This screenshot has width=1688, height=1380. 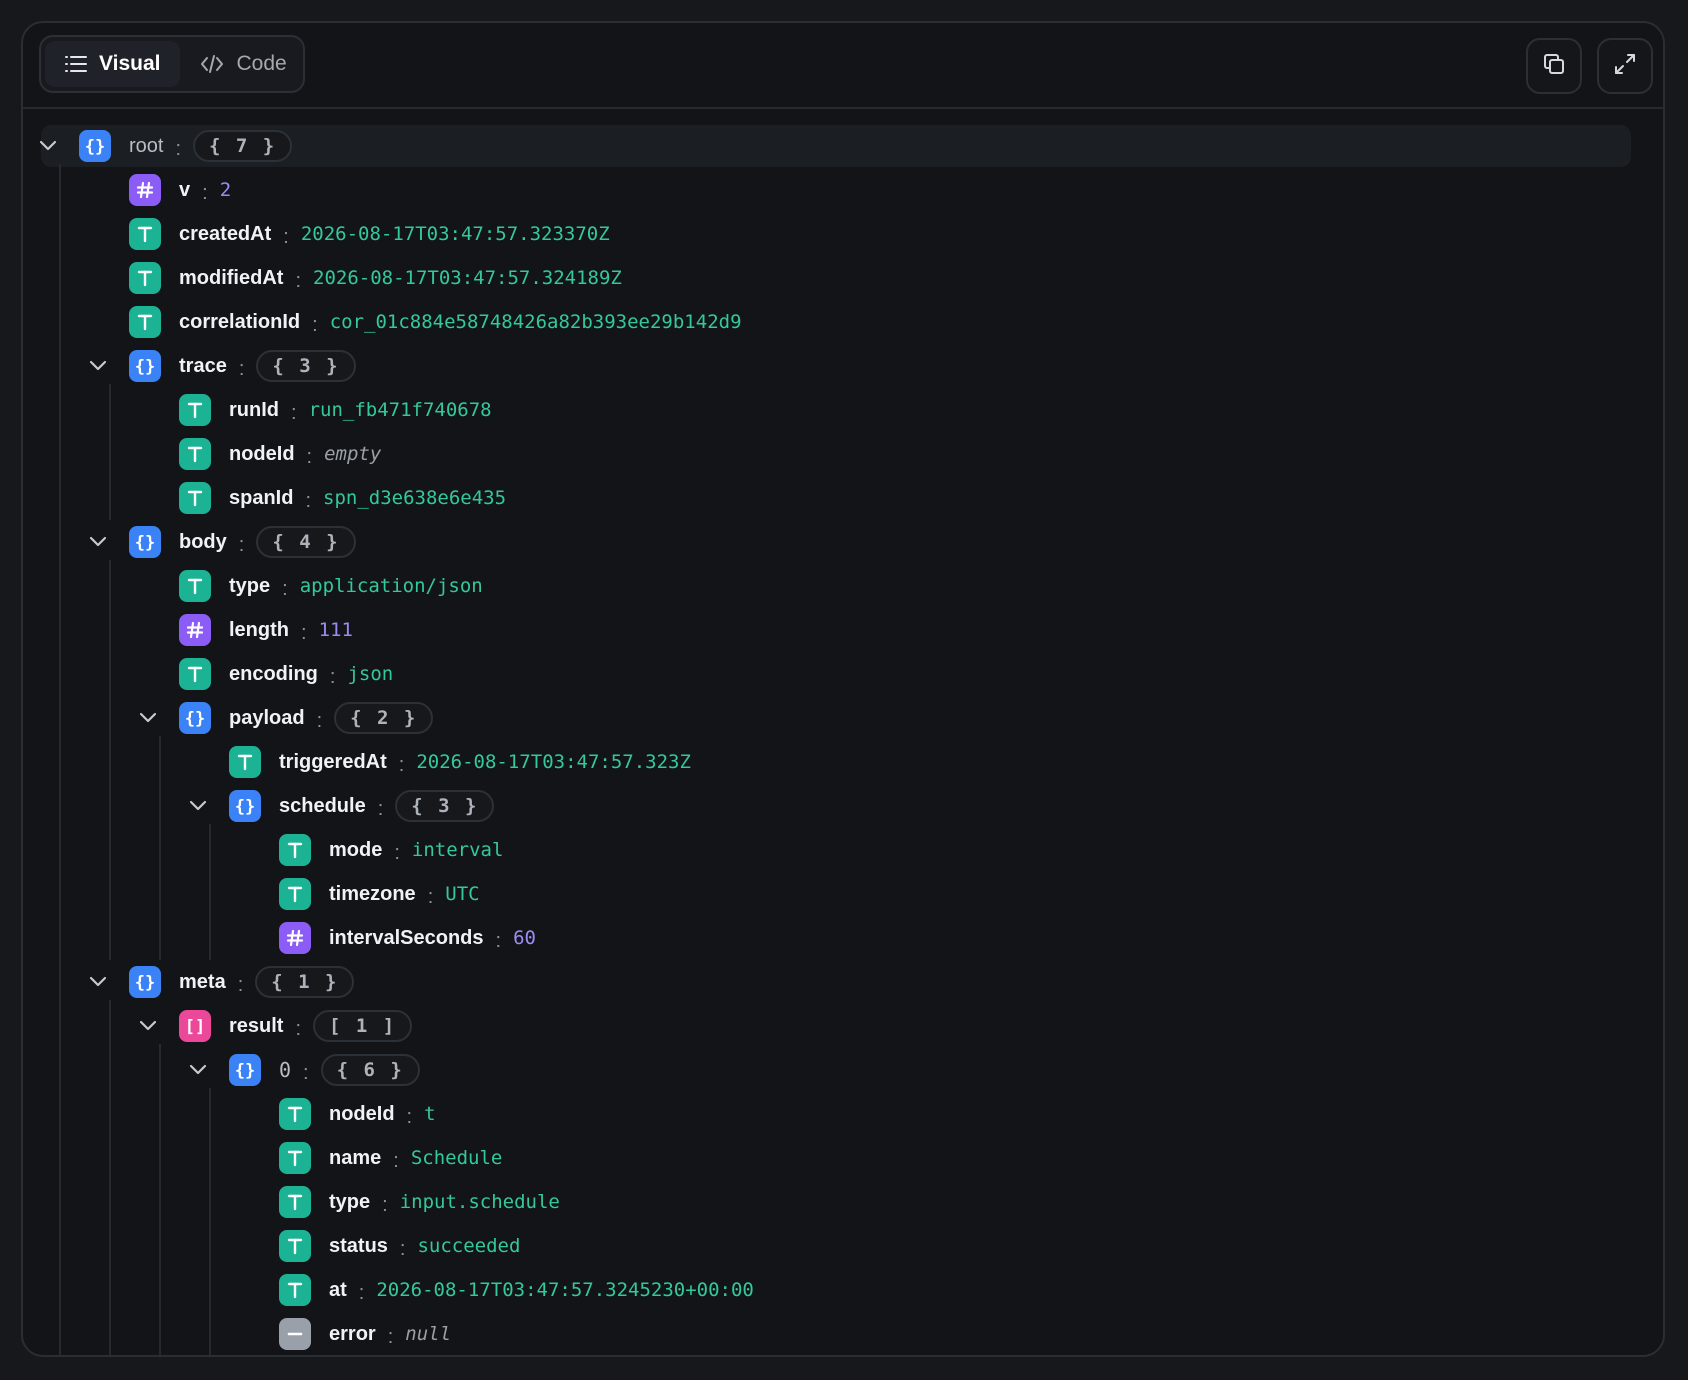 What do you see at coordinates (456, 1158) in the screenshot?
I see `node-value: Schedule` at bounding box center [456, 1158].